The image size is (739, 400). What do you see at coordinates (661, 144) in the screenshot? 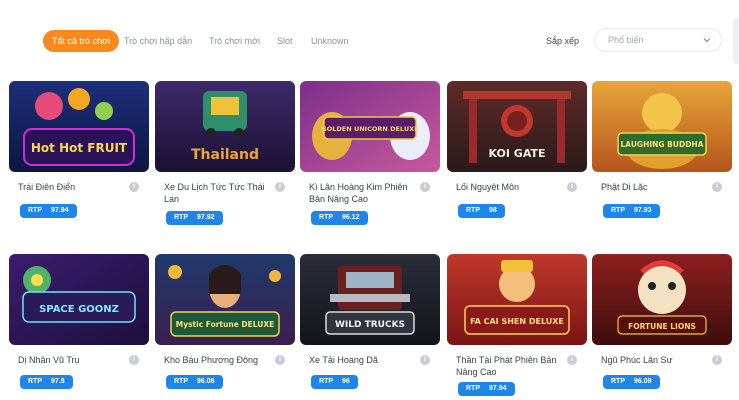
I see `game-logo: LAUGHING BUDDHA` at bounding box center [661, 144].